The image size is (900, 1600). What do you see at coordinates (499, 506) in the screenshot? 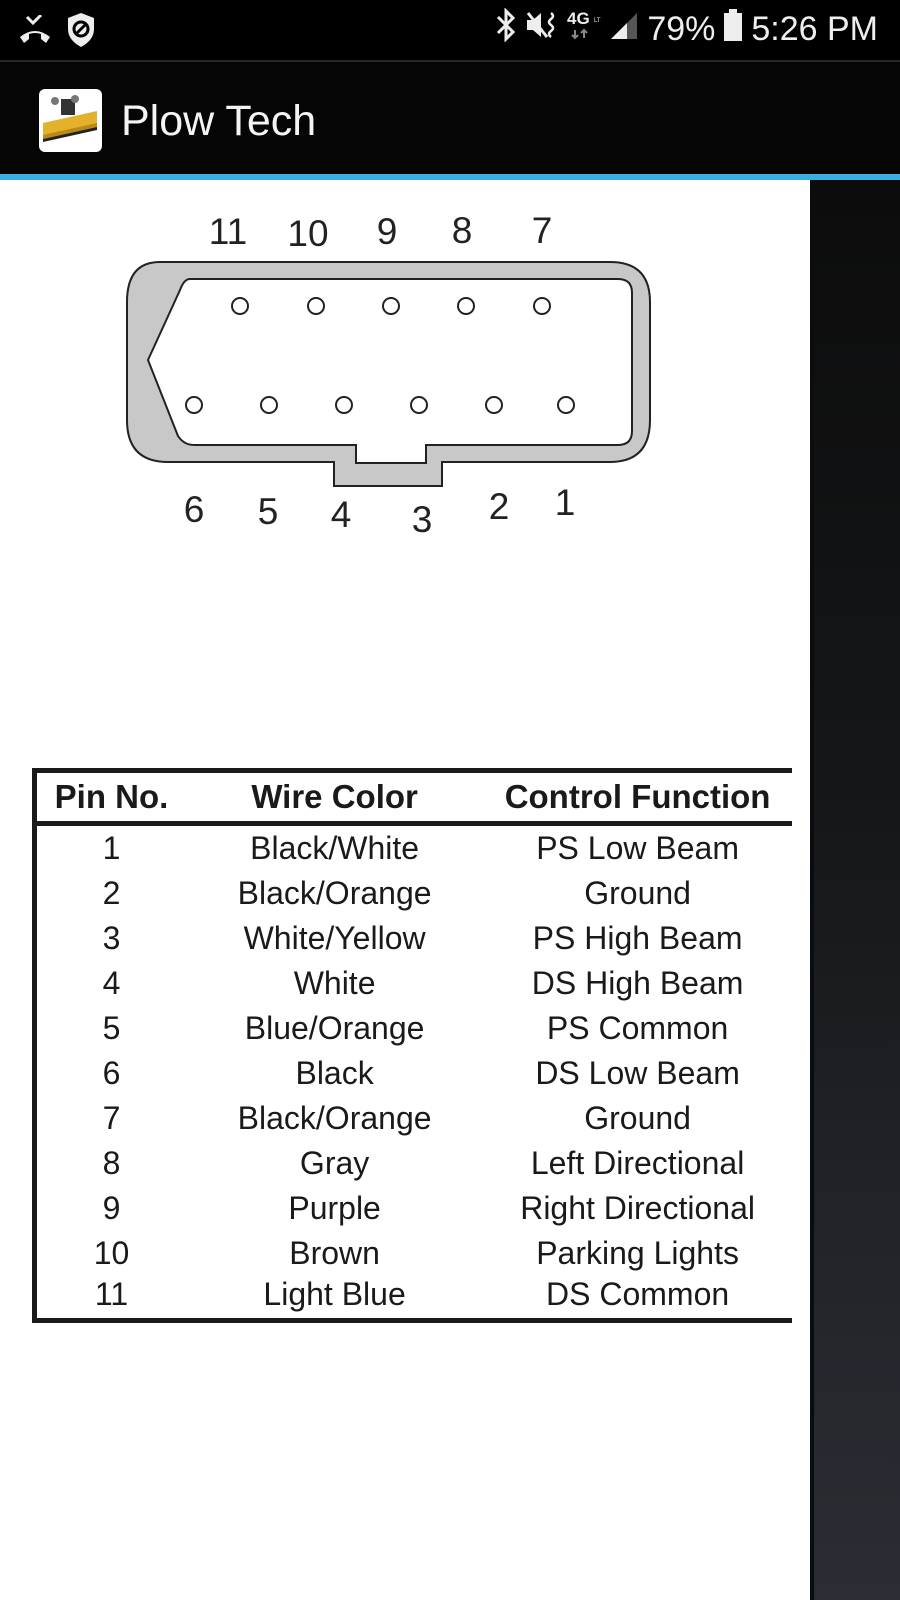
I see `pin-number-label: 2` at bounding box center [499, 506].